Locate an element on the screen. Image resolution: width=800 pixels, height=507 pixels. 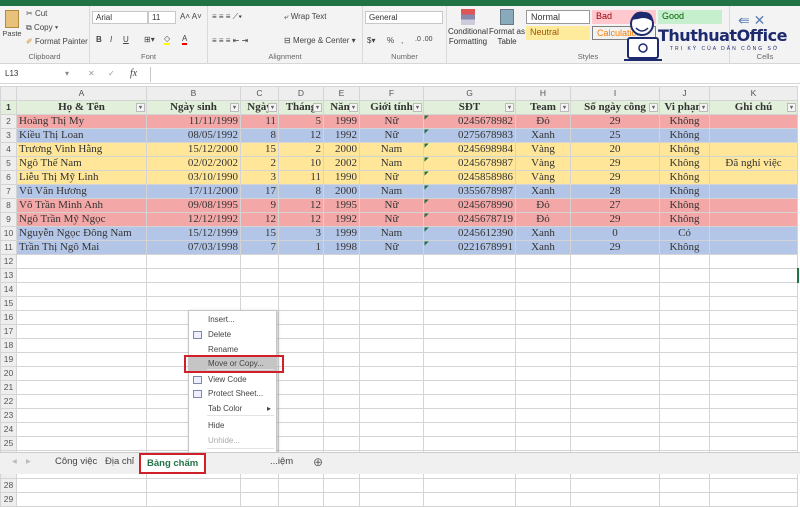
header-cell: SĐT ▾ is located at coordinates (469, 107).